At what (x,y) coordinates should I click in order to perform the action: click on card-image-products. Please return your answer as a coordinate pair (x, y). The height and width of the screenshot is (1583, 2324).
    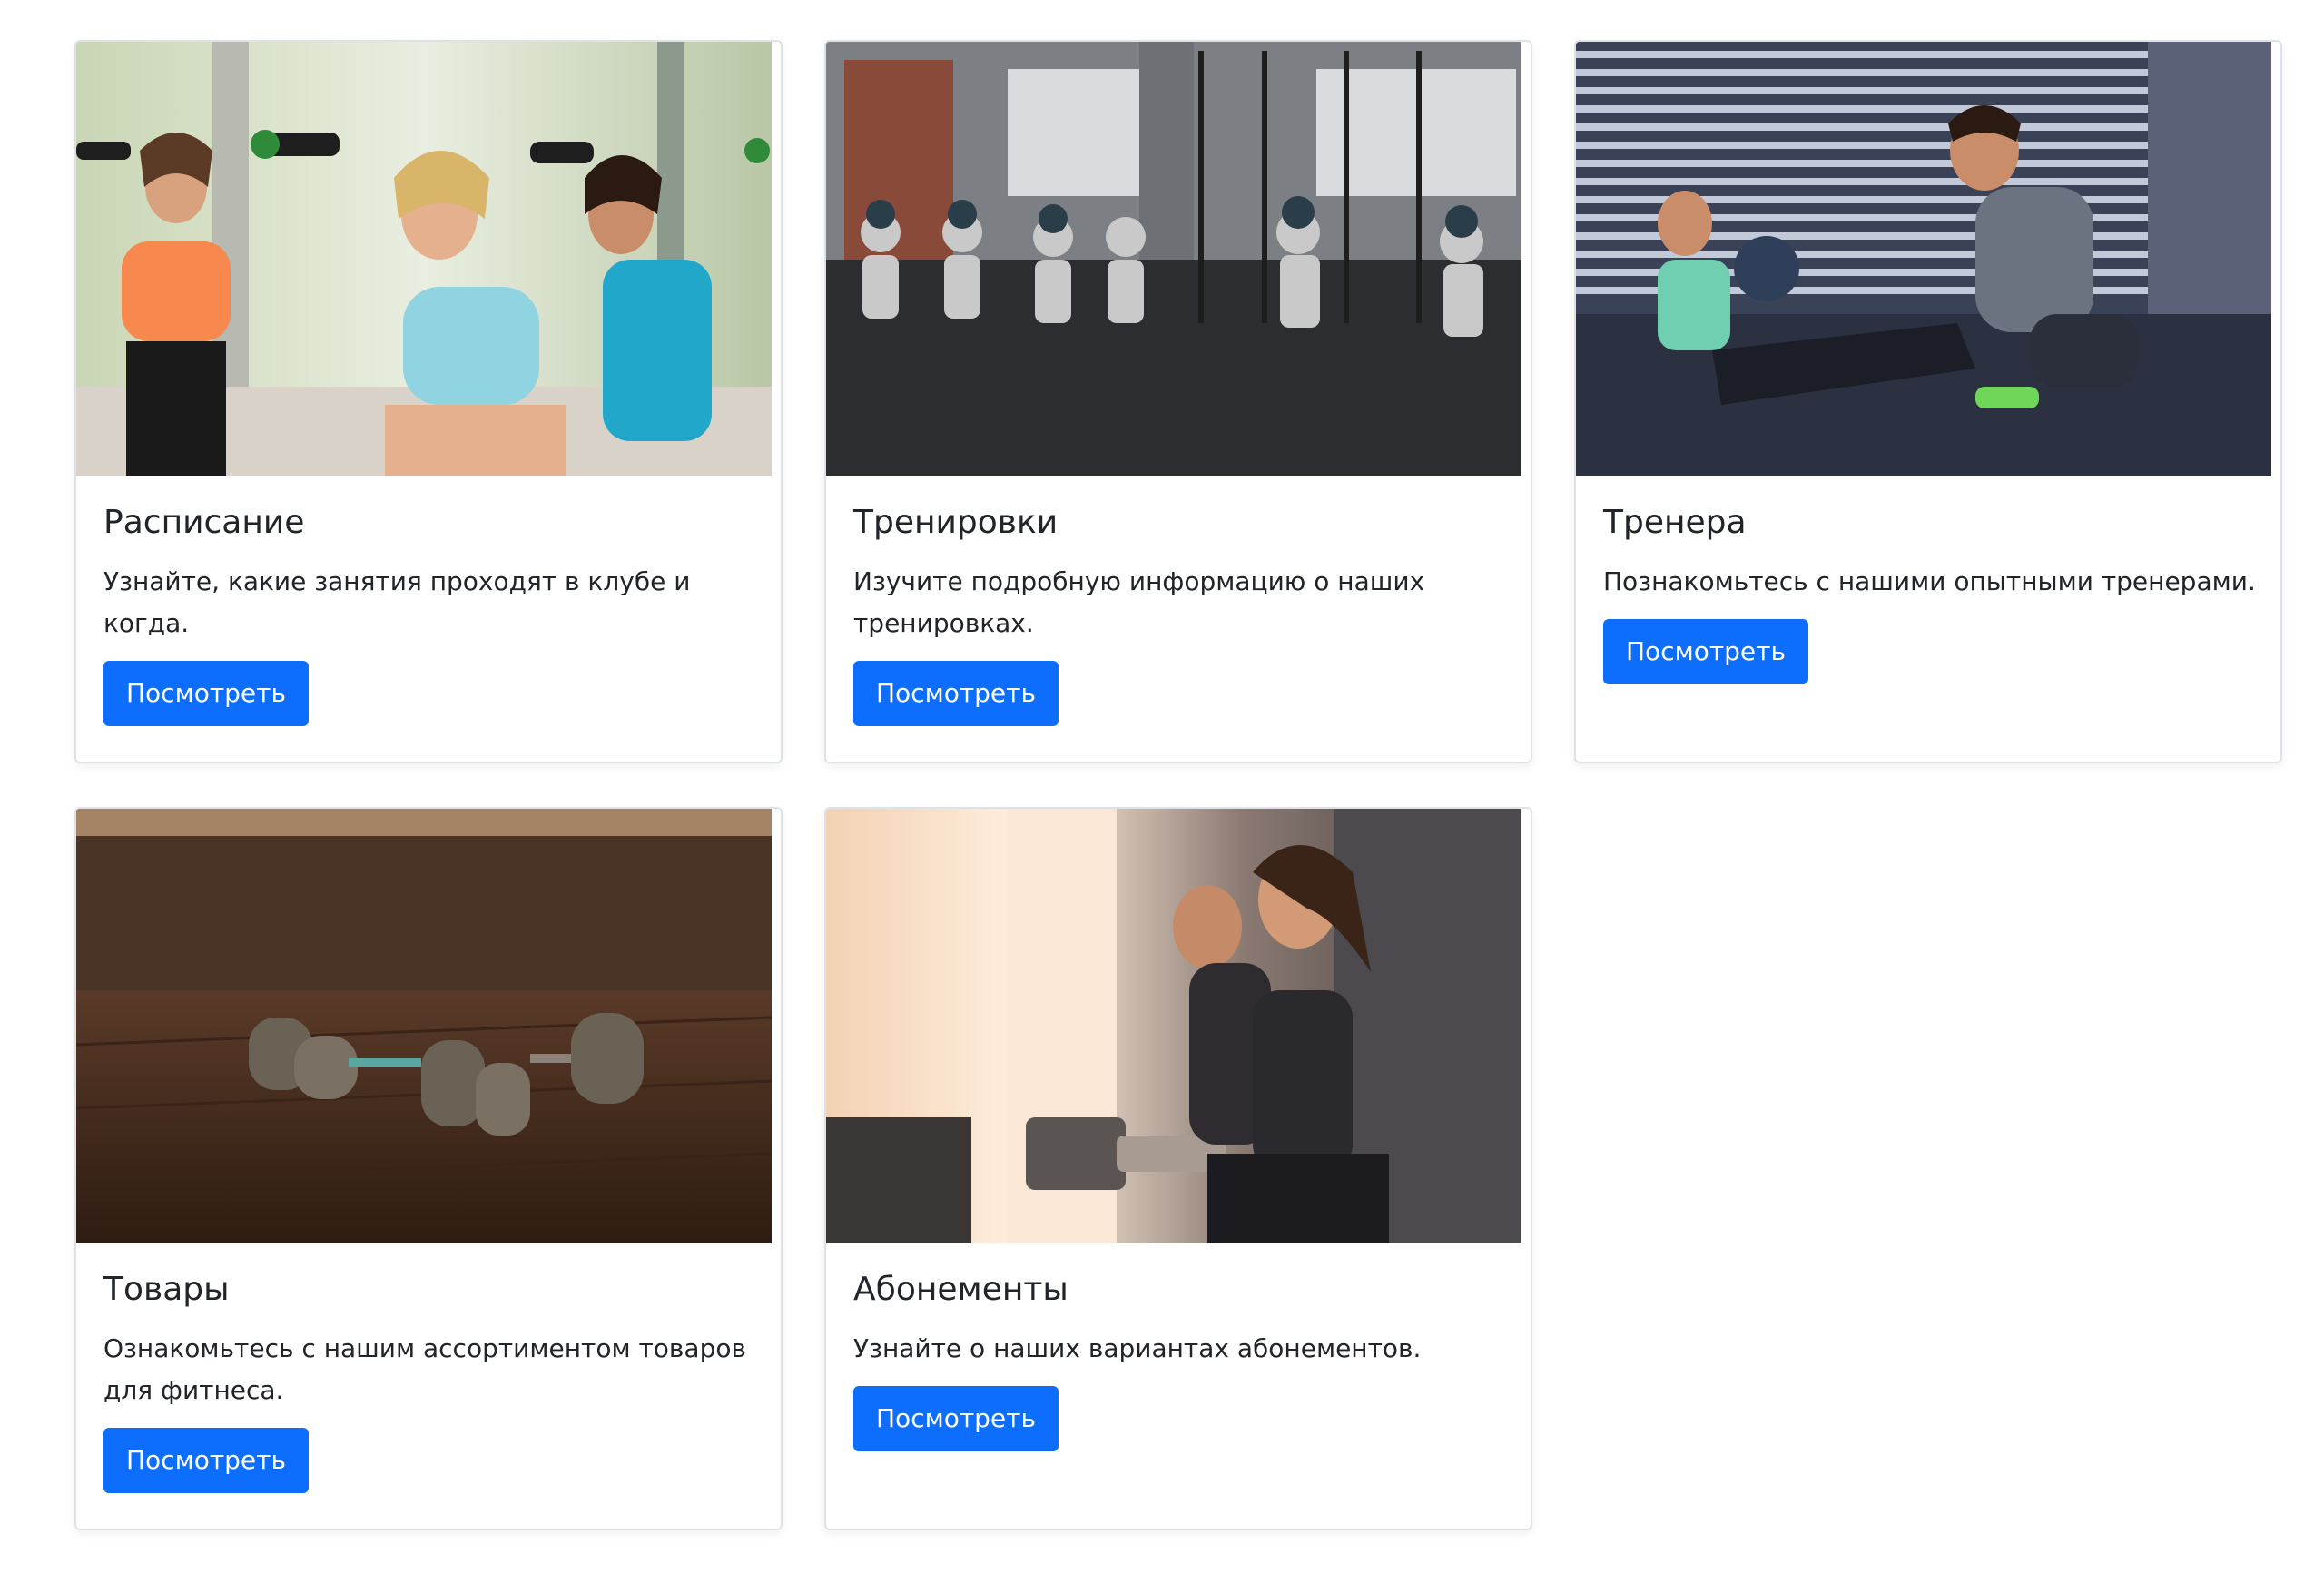
    Looking at the image, I should click on (424, 1026).